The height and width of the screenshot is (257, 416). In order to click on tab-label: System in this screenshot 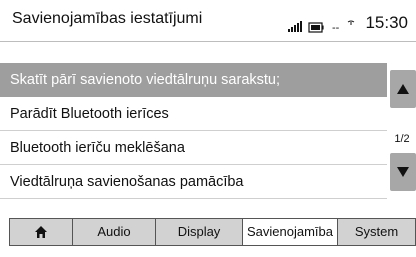, I will do `click(376, 231)`.